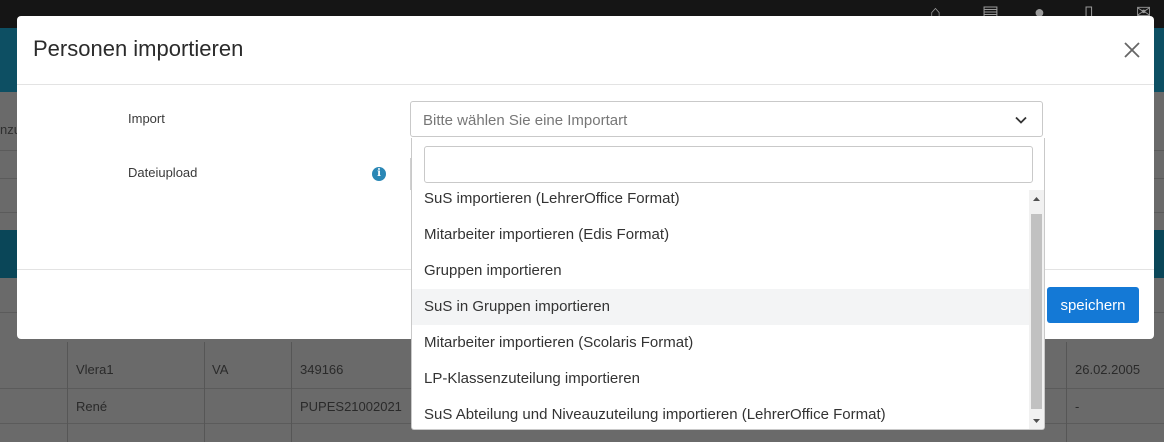 Image resolution: width=1164 pixels, height=442 pixels. I want to click on cell-name: René, so click(92, 406).